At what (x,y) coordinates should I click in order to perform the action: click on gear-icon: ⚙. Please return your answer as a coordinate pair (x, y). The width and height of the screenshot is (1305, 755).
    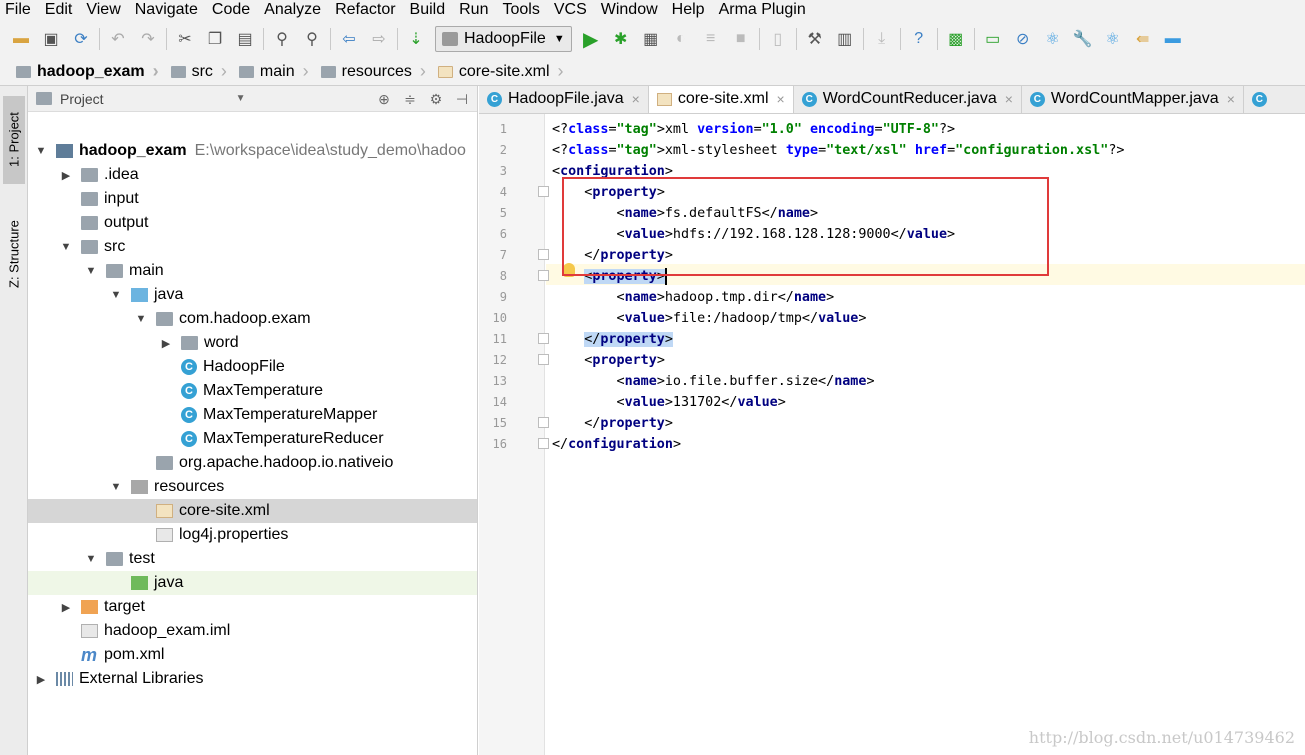
    Looking at the image, I should click on (436, 99).